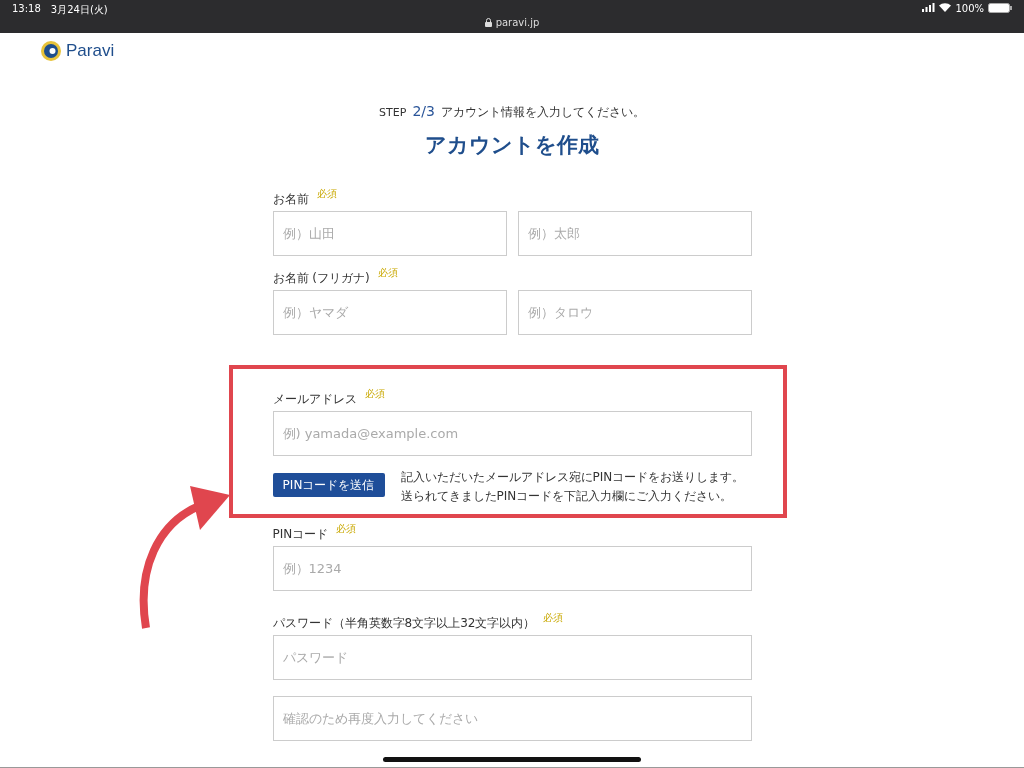 The image size is (1024, 768). I want to click on logo-icon, so click(51, 51).